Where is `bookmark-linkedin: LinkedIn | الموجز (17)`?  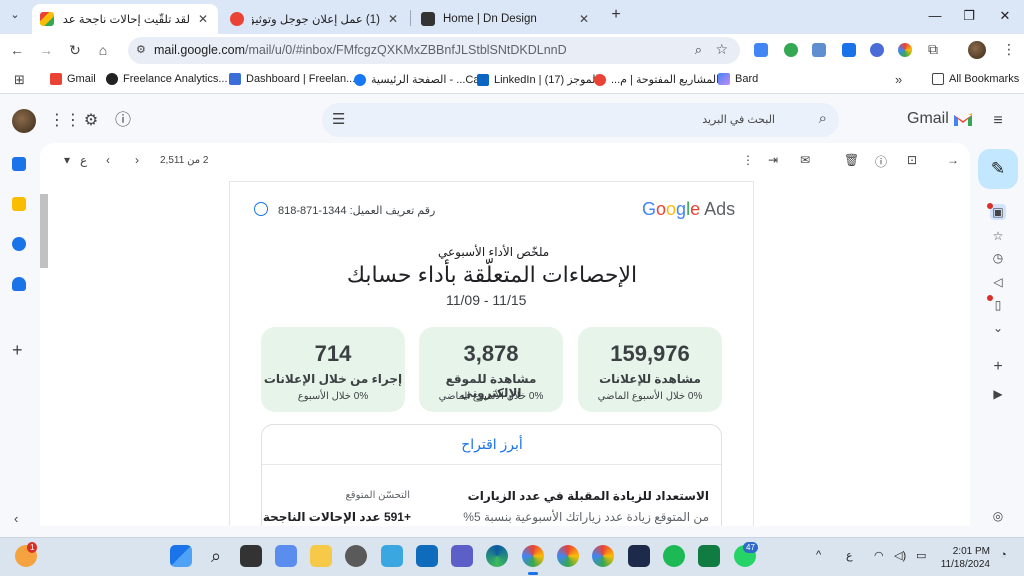 bookmark-linkedin: LinkedIn | الموجز (17) is located at coordinates (538, 79).